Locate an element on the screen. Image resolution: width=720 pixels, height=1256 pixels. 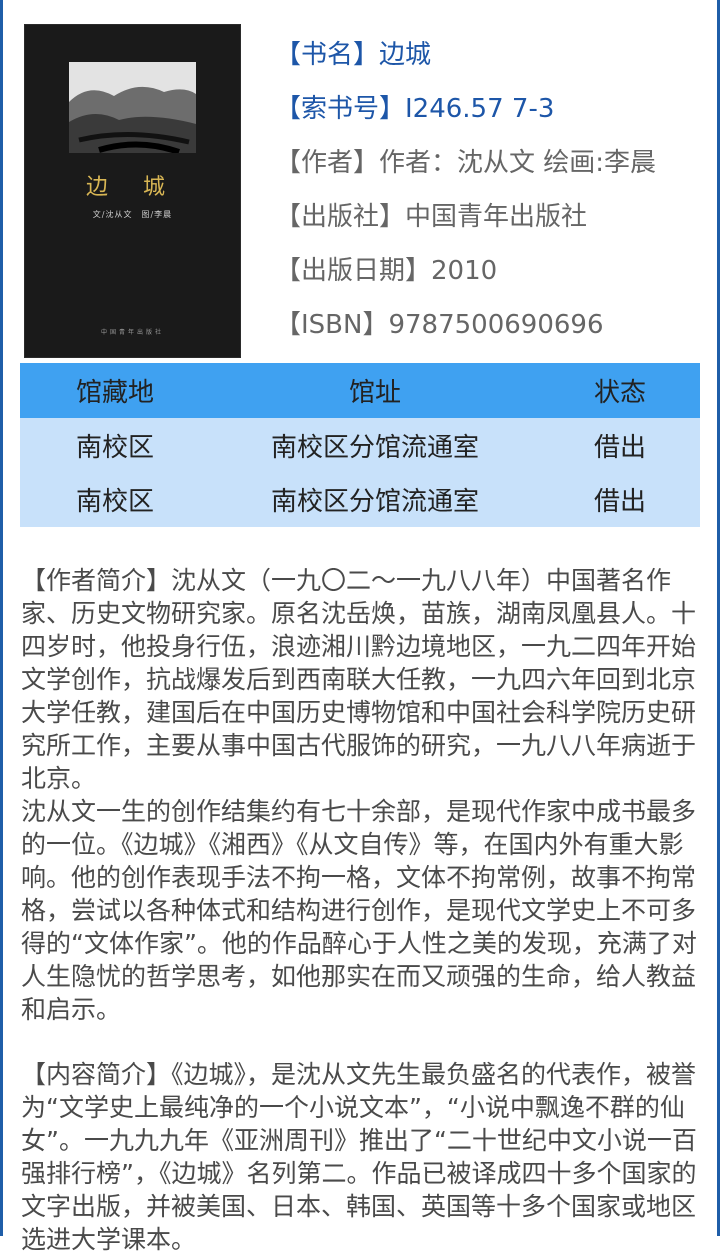
book-isbn: 【ISBN】9787500690696 is located at coordinates (439, 325).